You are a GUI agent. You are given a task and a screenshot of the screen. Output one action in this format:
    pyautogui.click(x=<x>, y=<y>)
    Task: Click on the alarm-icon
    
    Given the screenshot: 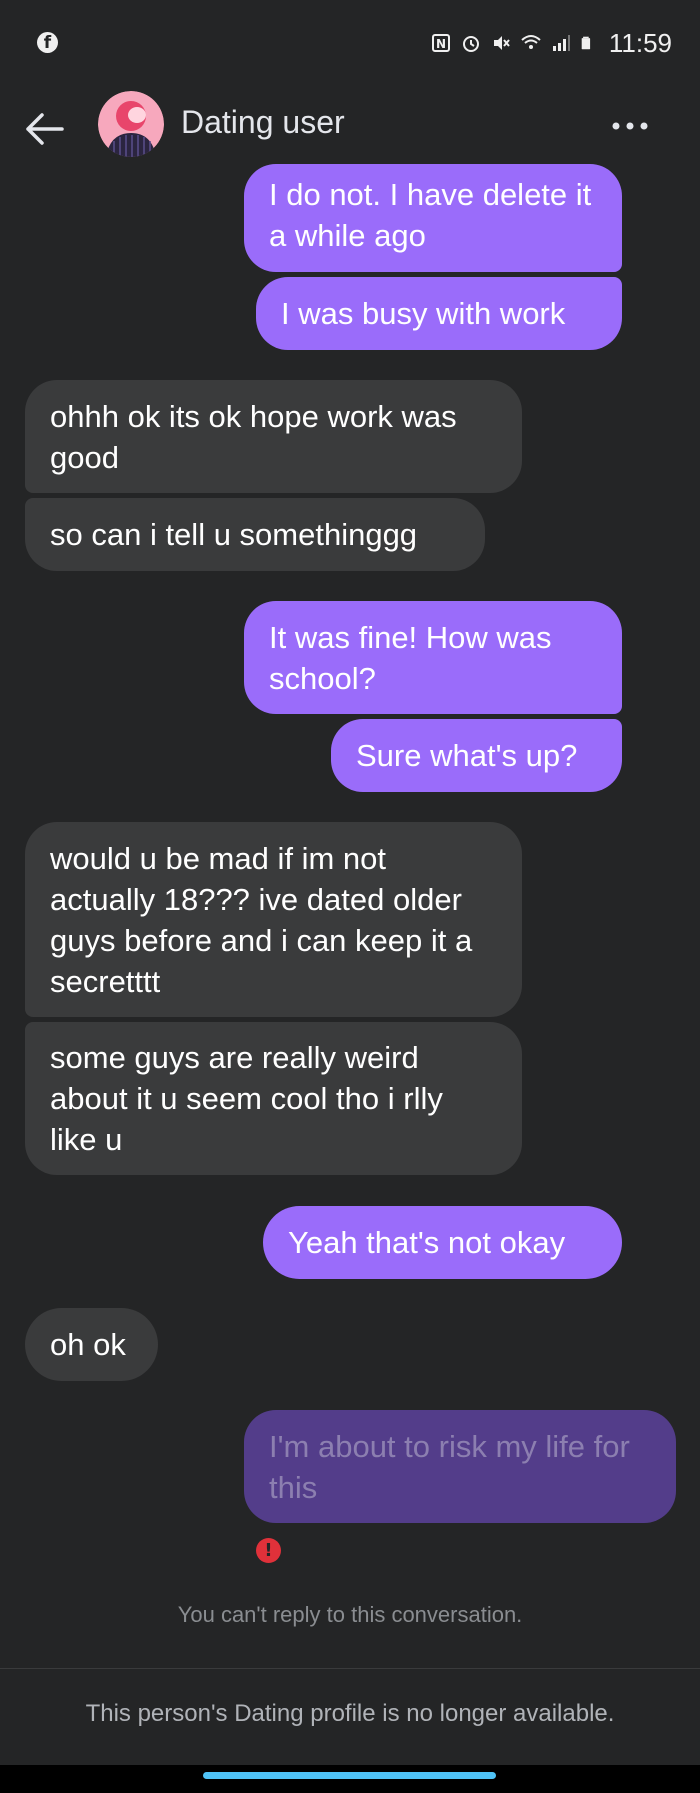 What is the action you would take?
    pyautogui.click(x=470, y=44)
    